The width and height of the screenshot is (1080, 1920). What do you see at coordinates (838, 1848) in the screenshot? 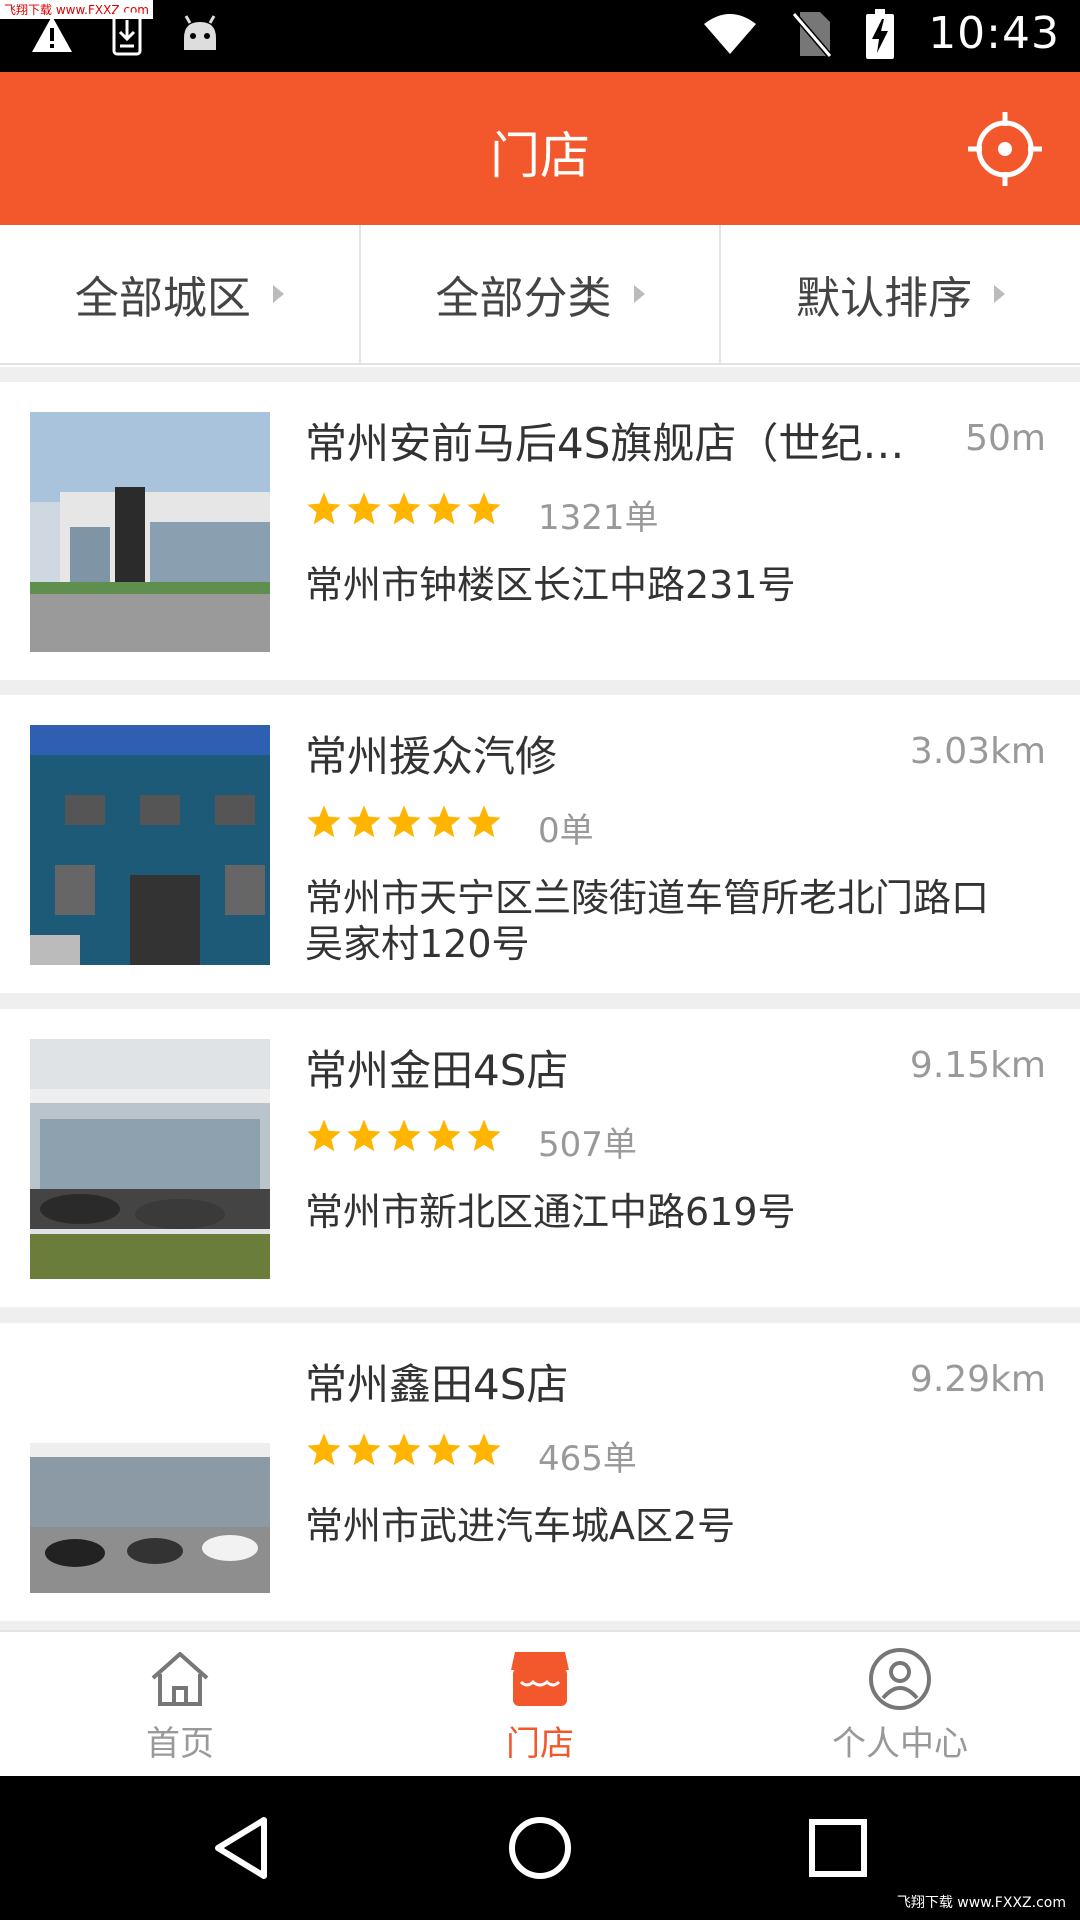
I see `recents-icon` at bounding box center [838, 1848].